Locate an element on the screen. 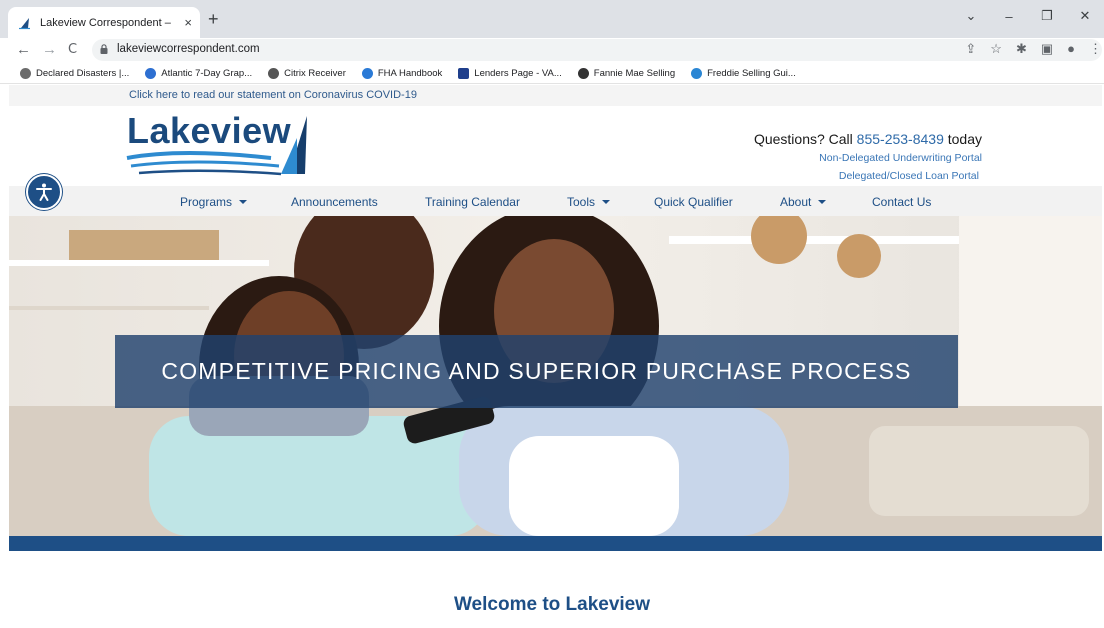 The image size is (1104, 628). noaa-icon is located at coordinates (151, 73).